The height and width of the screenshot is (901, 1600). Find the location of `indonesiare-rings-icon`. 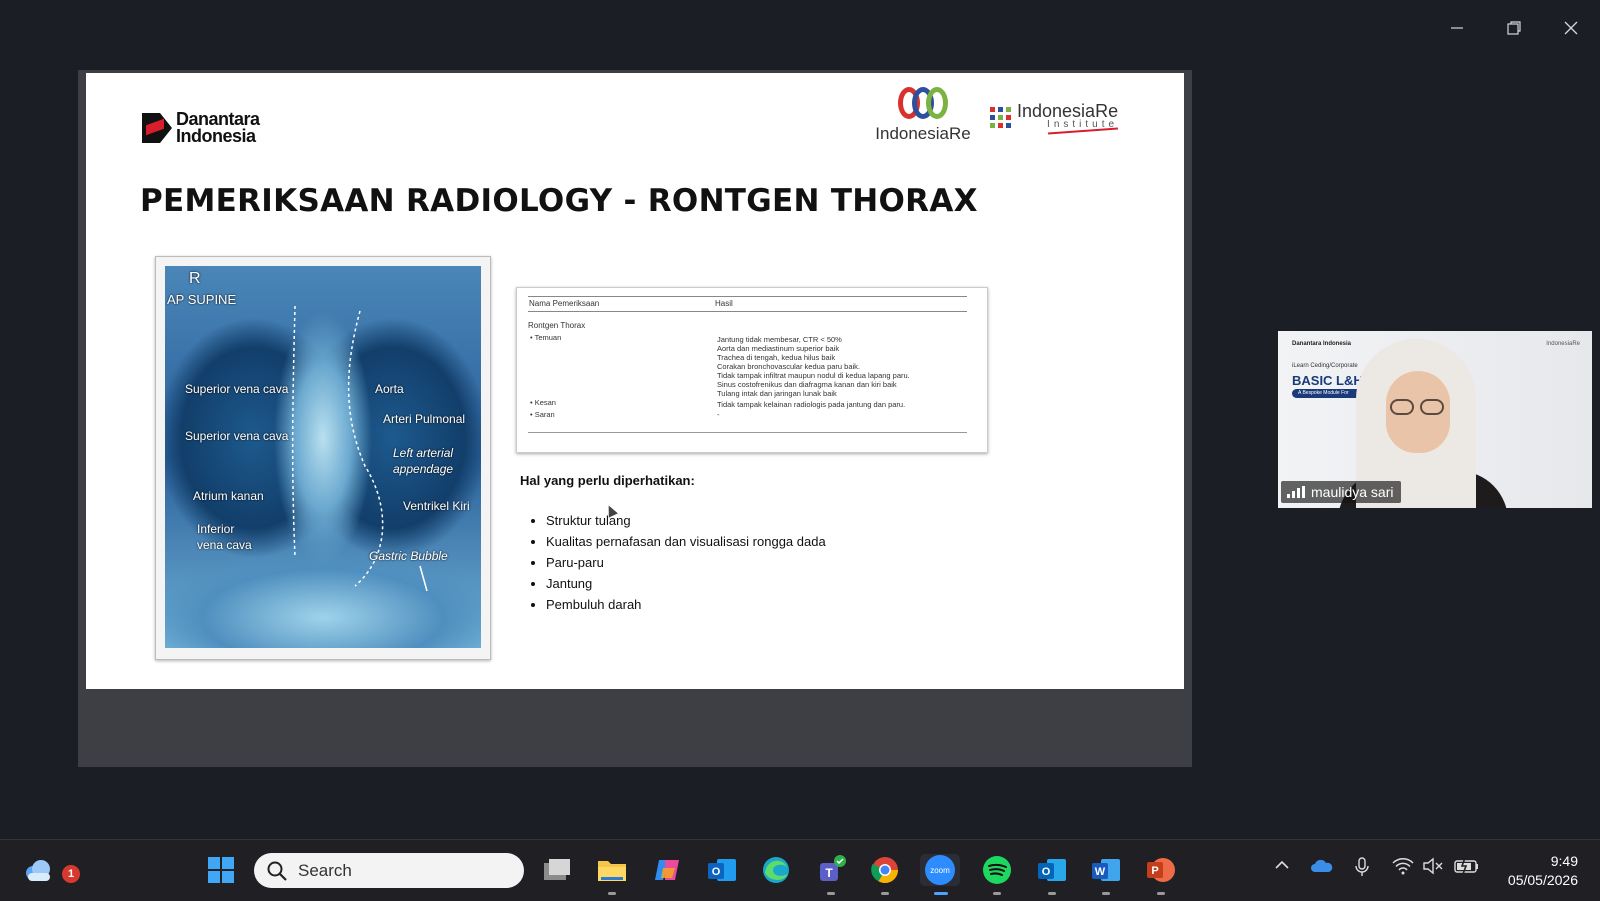

indonesiare-rings-icon is located at coordinates (923, 104).